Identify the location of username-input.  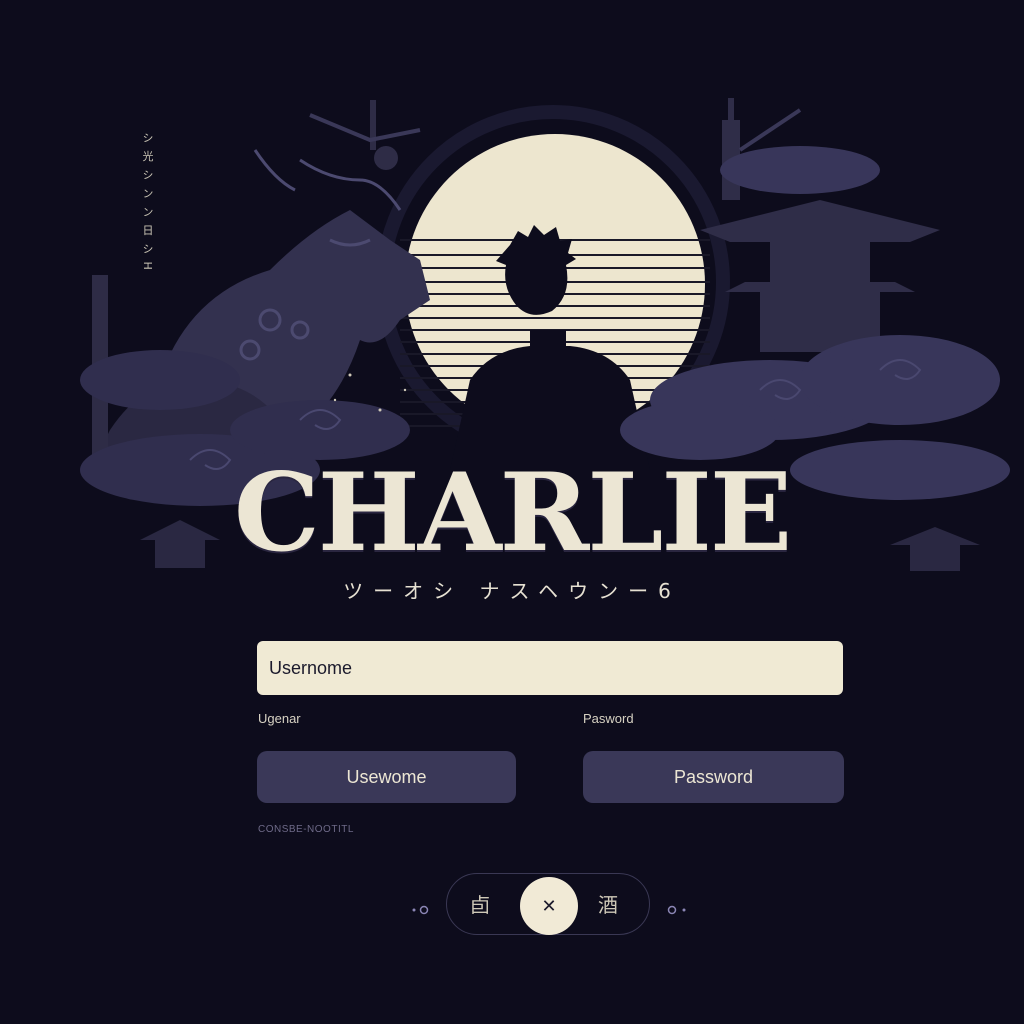
(550, 668).